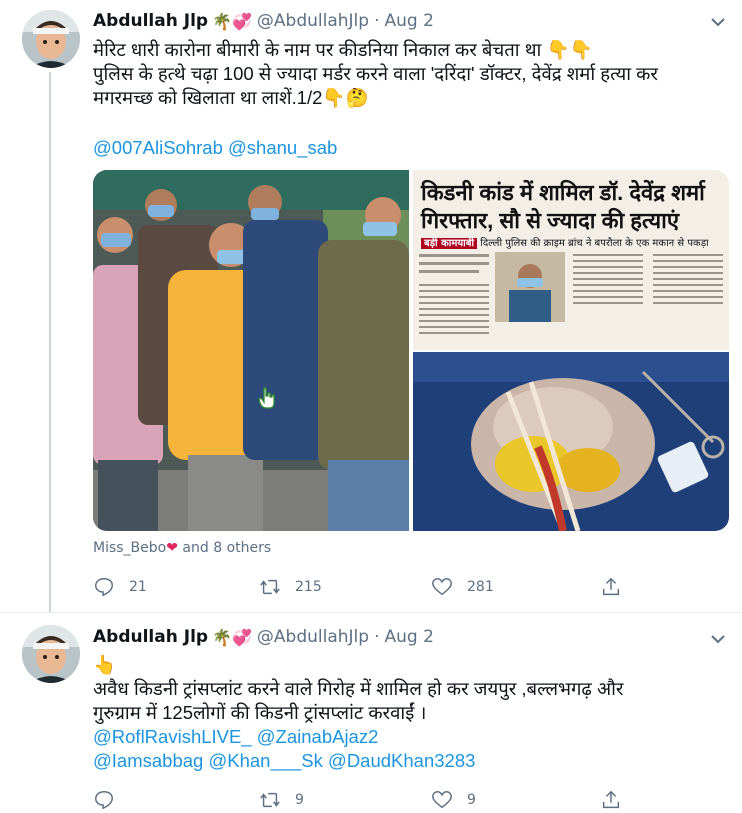 The height and width of the screenshot is (813, 742). I want to click on like-button: 281, so click(462, 587).